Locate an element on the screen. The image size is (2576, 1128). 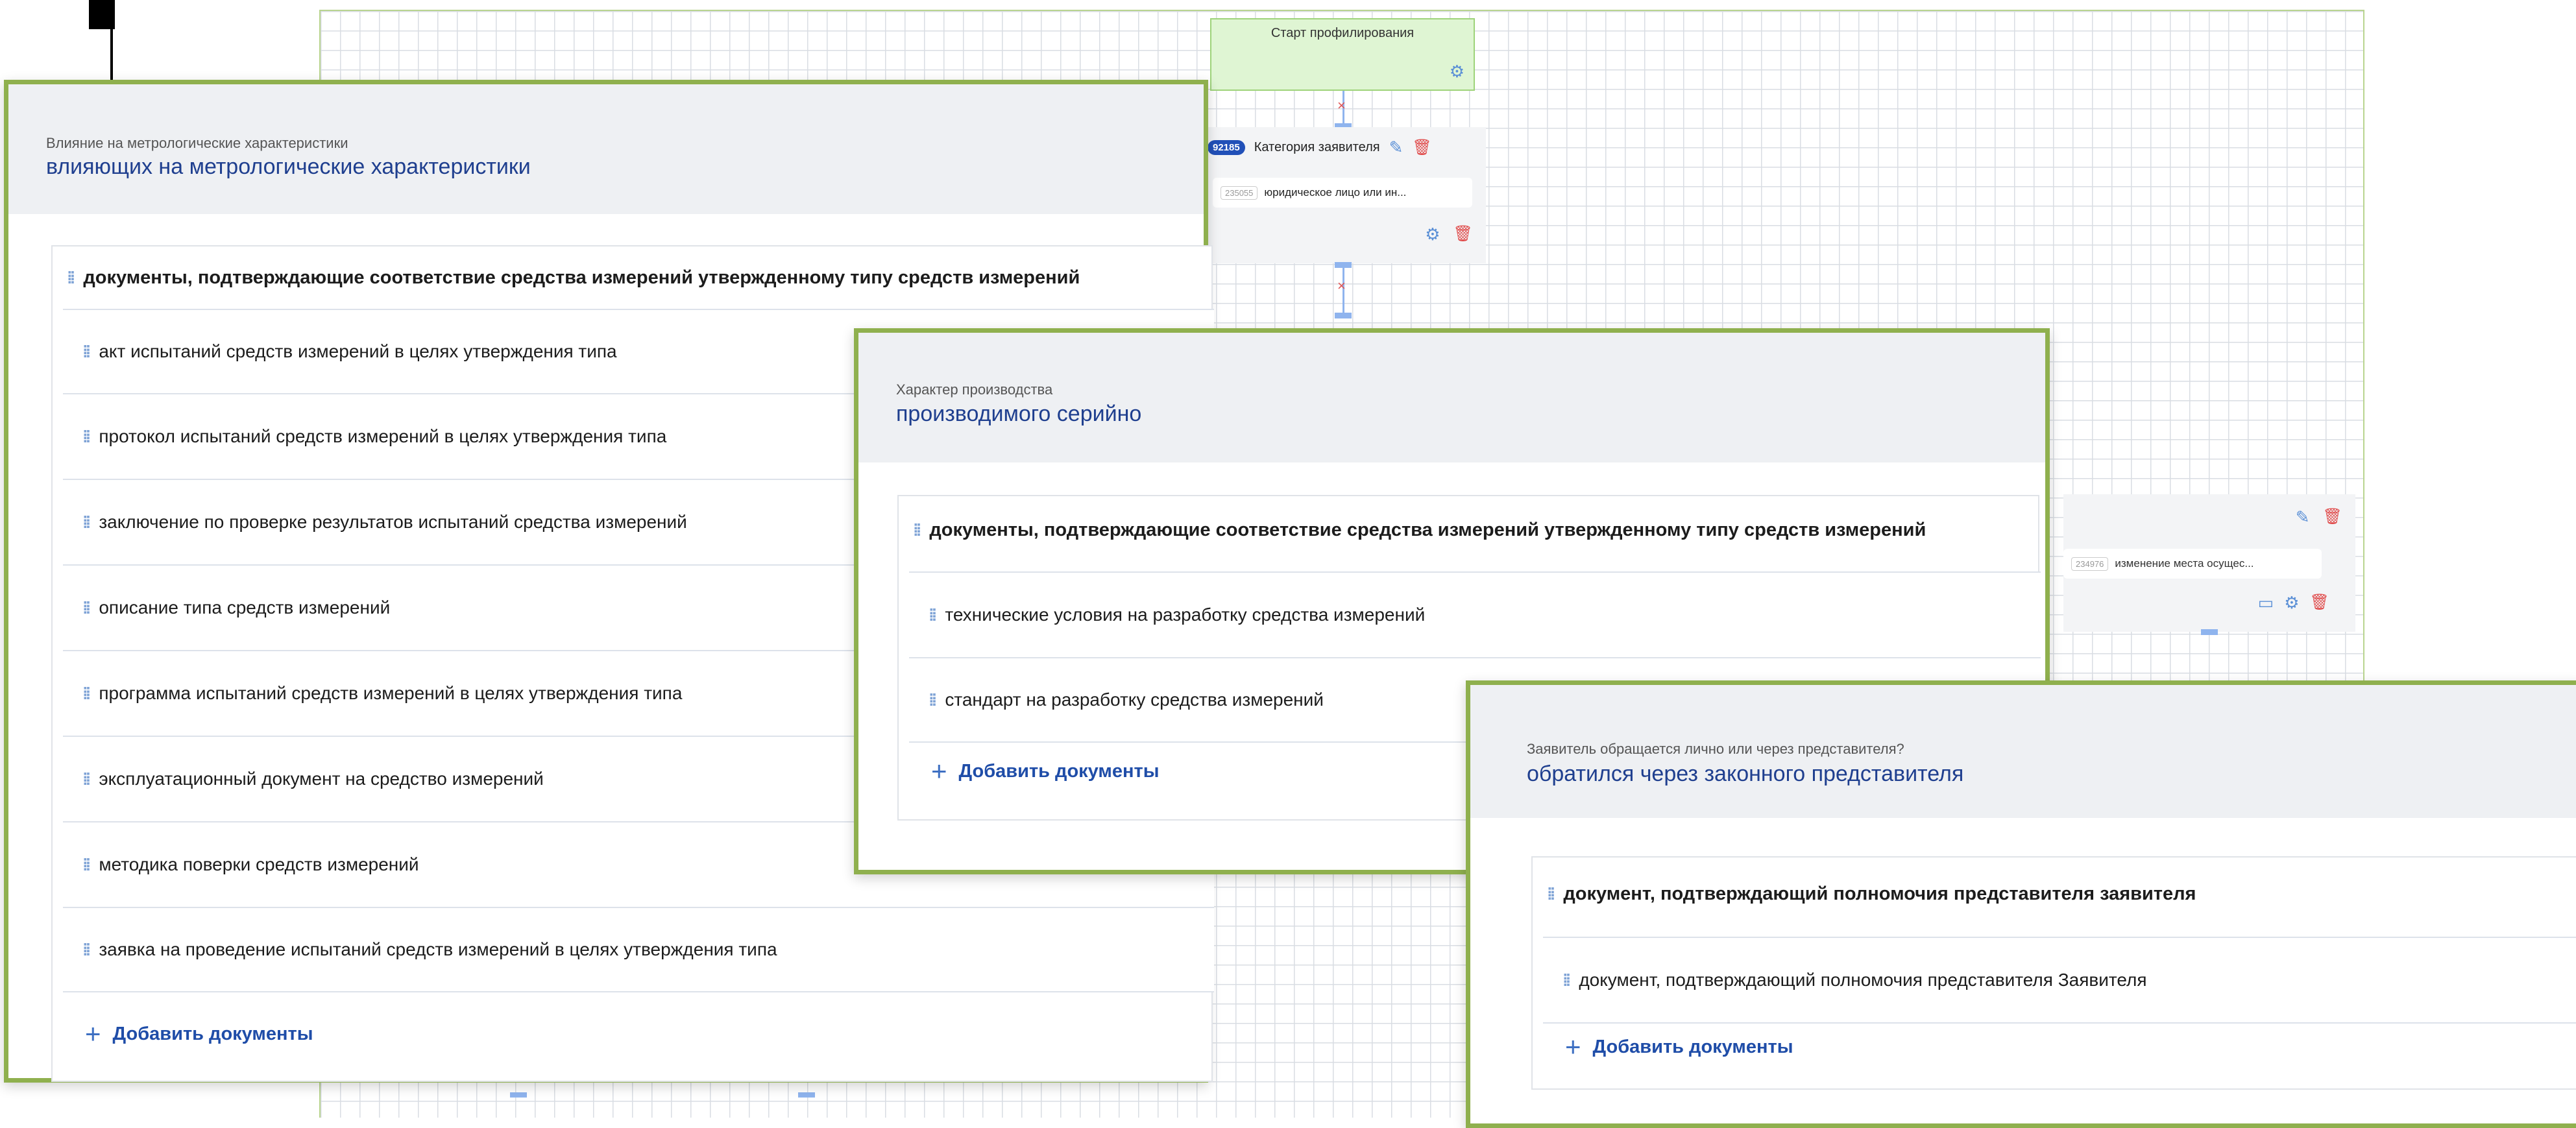
save-icon: ▭ is located at coordinates (2266, 603).